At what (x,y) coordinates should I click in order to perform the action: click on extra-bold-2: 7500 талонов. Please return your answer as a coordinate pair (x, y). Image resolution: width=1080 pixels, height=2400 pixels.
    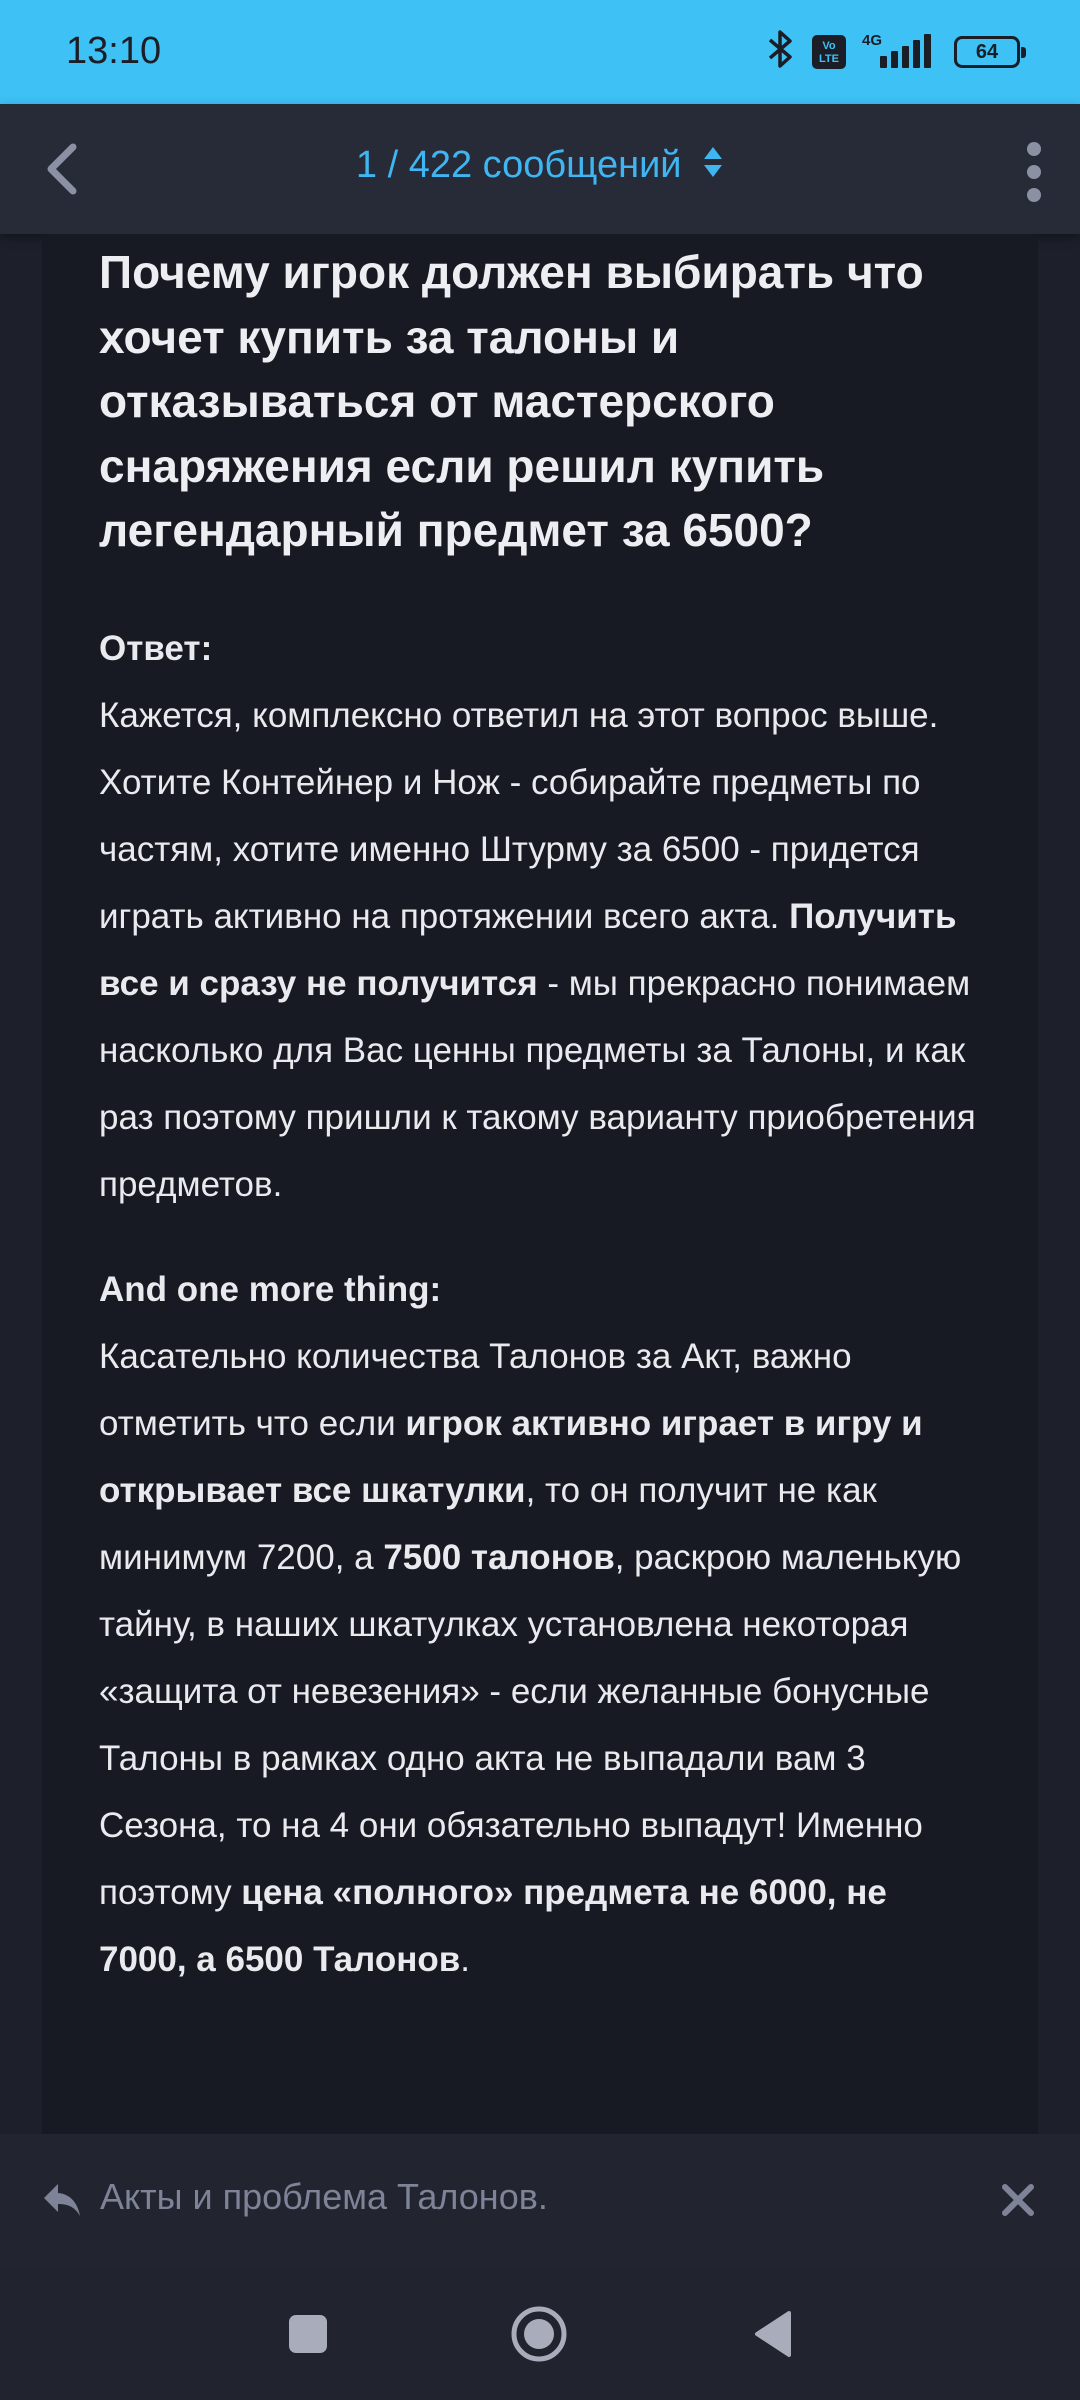
    Looking at the image, I should click on (499, 1557).